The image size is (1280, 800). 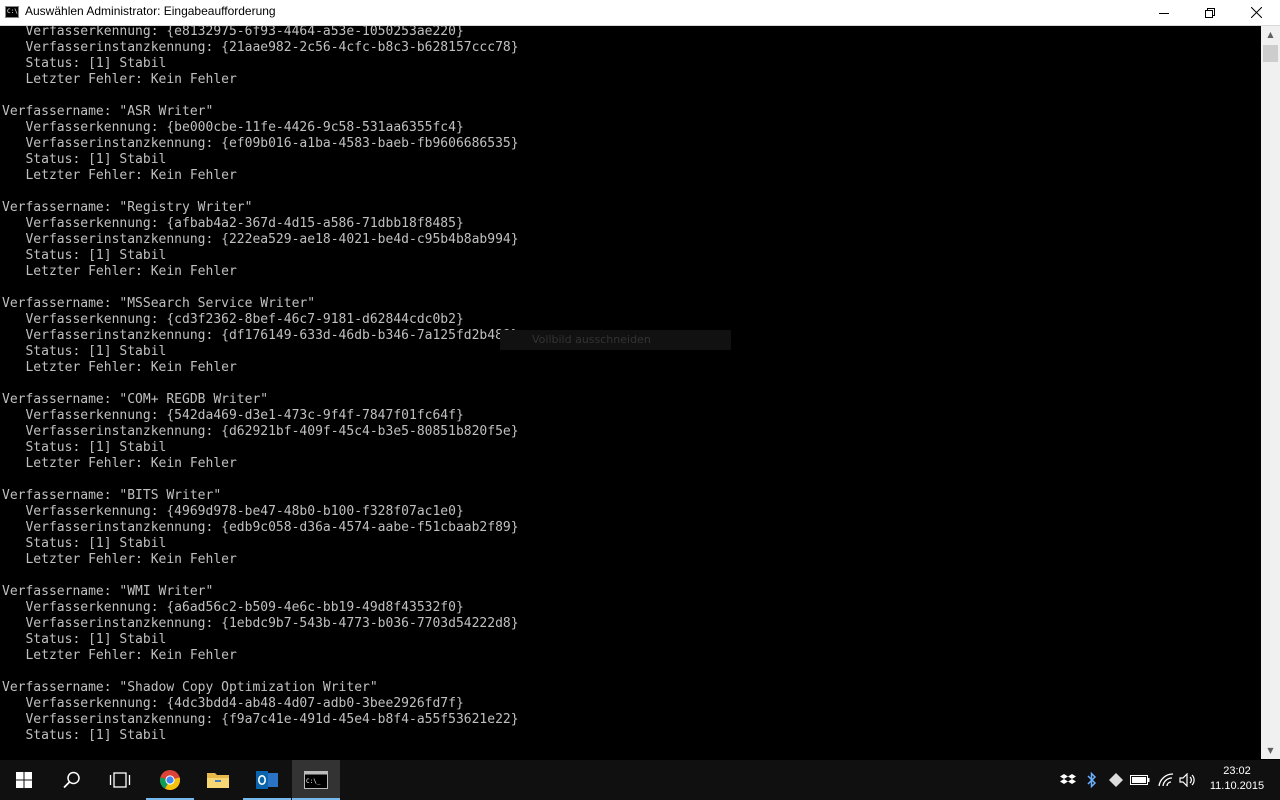 I want to click on minimize-button, so click(x=1164, y=12).